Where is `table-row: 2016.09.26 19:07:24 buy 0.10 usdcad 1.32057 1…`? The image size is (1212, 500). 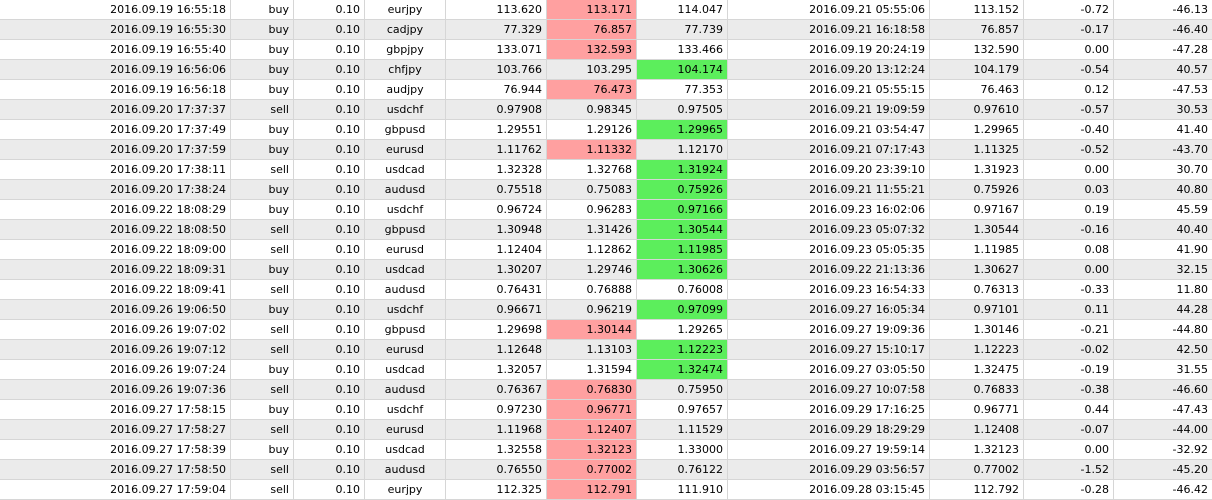 table-row: 2016.09.26 19:07:24 buy 0.10 usdcad 1.32057 1… is located at coordinates (606, 370).